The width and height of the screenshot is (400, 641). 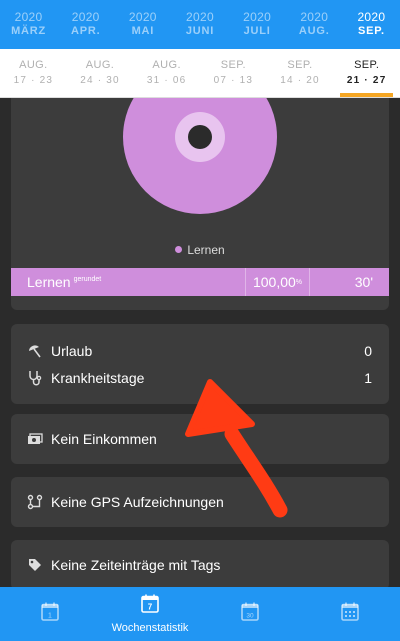 I want to click on svg-text: 1, so click(x=50, y=616).